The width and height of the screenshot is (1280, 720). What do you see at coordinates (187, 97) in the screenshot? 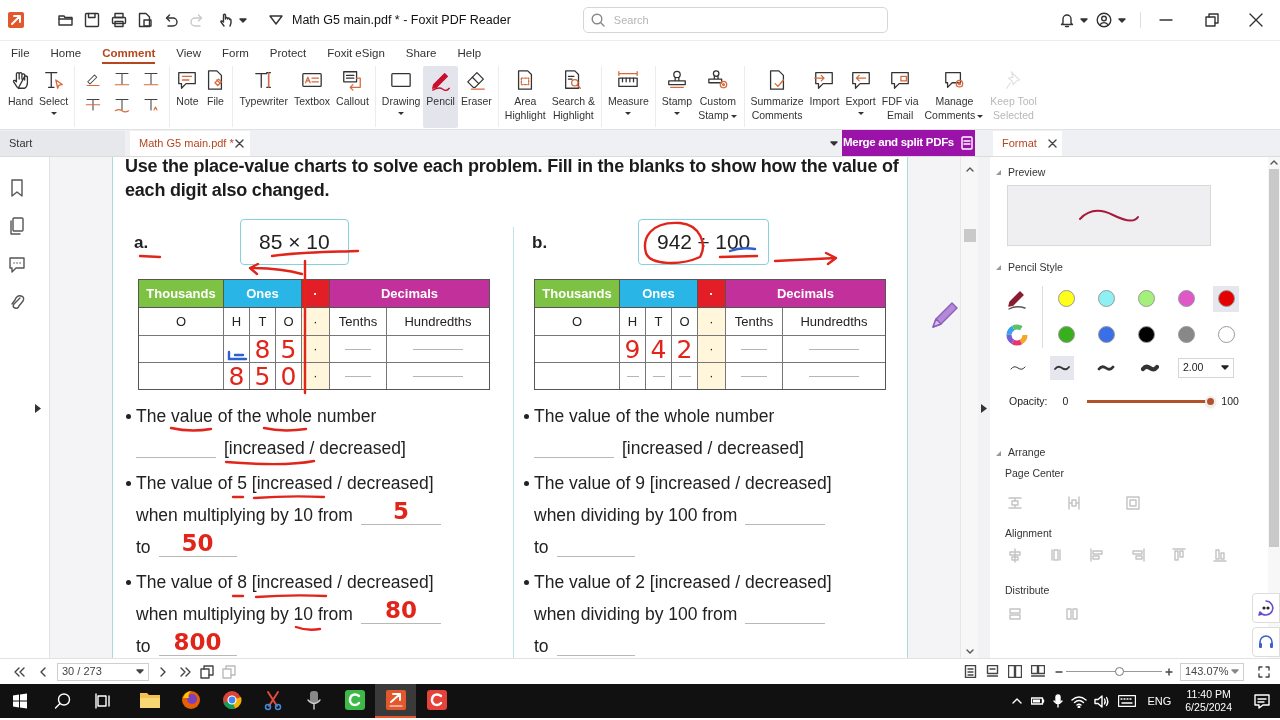
I see `ribbon-button: Note` at bounding box center [187, 97].